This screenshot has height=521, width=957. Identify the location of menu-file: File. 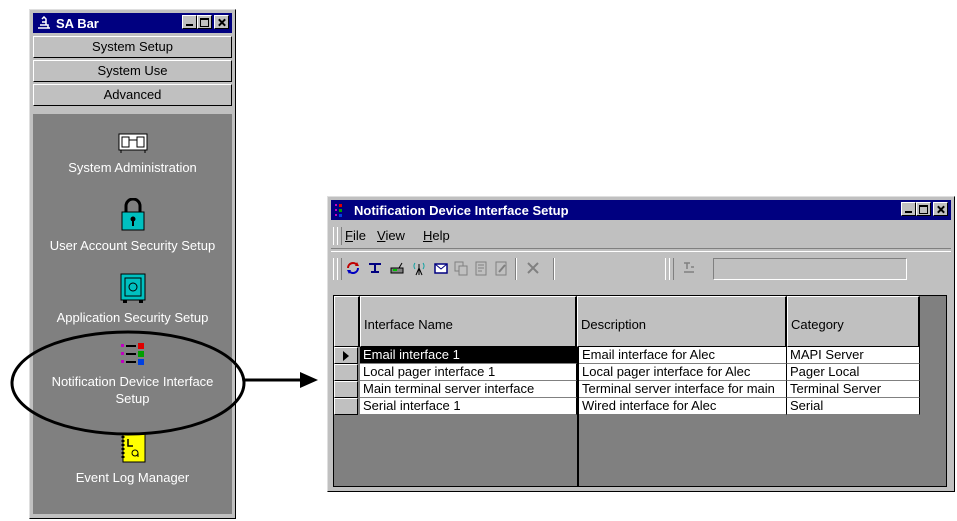
(355, 235).